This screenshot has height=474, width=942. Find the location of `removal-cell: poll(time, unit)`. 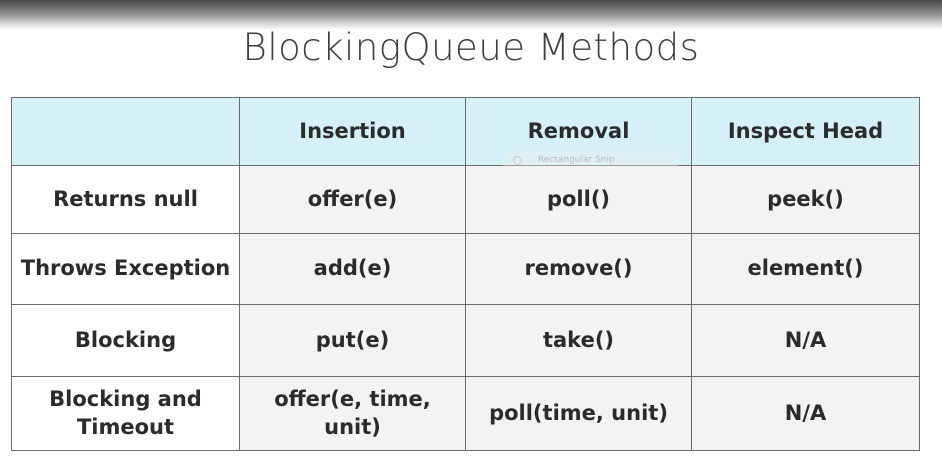

removal-cell: poll(time, unit) is located at coordinates (578, 413).